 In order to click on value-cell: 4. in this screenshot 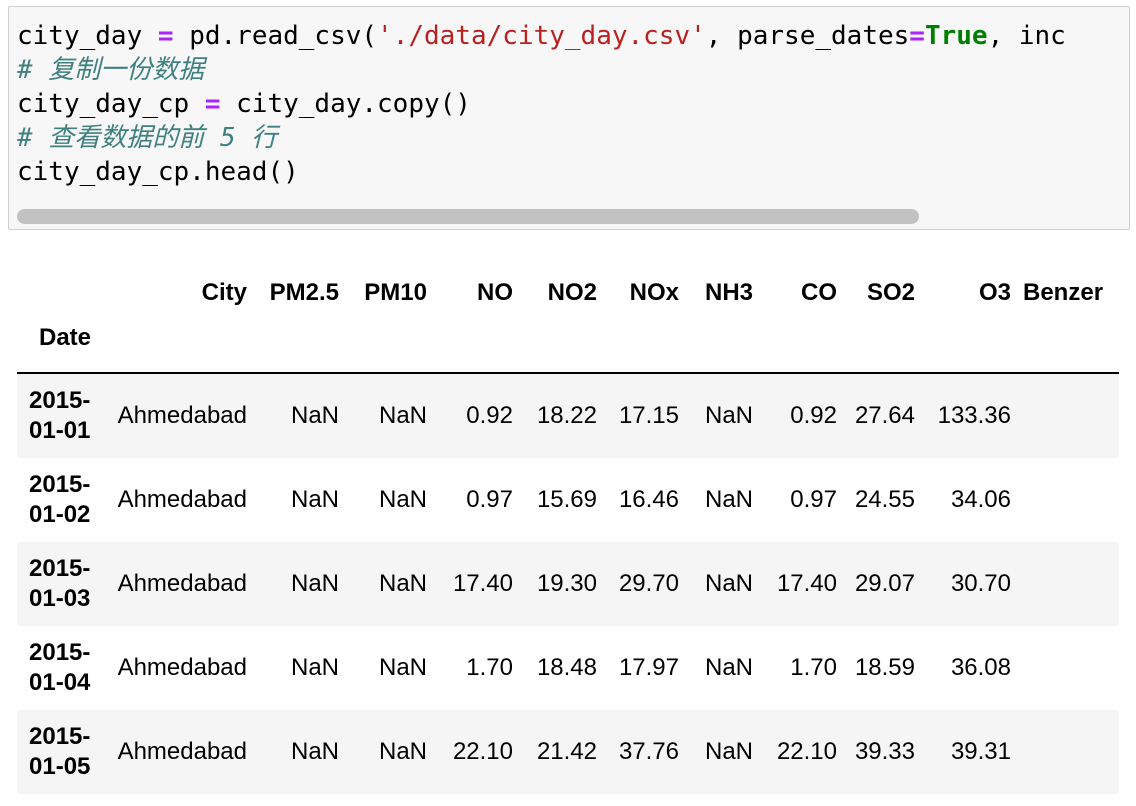, I will do `click(1068, 668)`.